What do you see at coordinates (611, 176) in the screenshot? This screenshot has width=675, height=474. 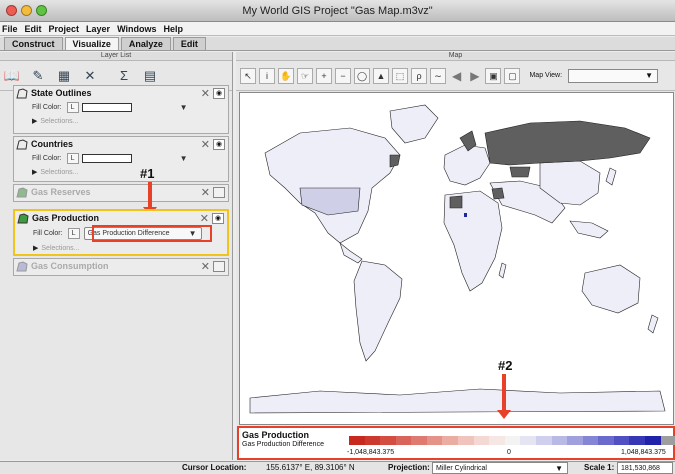 I see `japan-shape` at bounding box center [611, 176].